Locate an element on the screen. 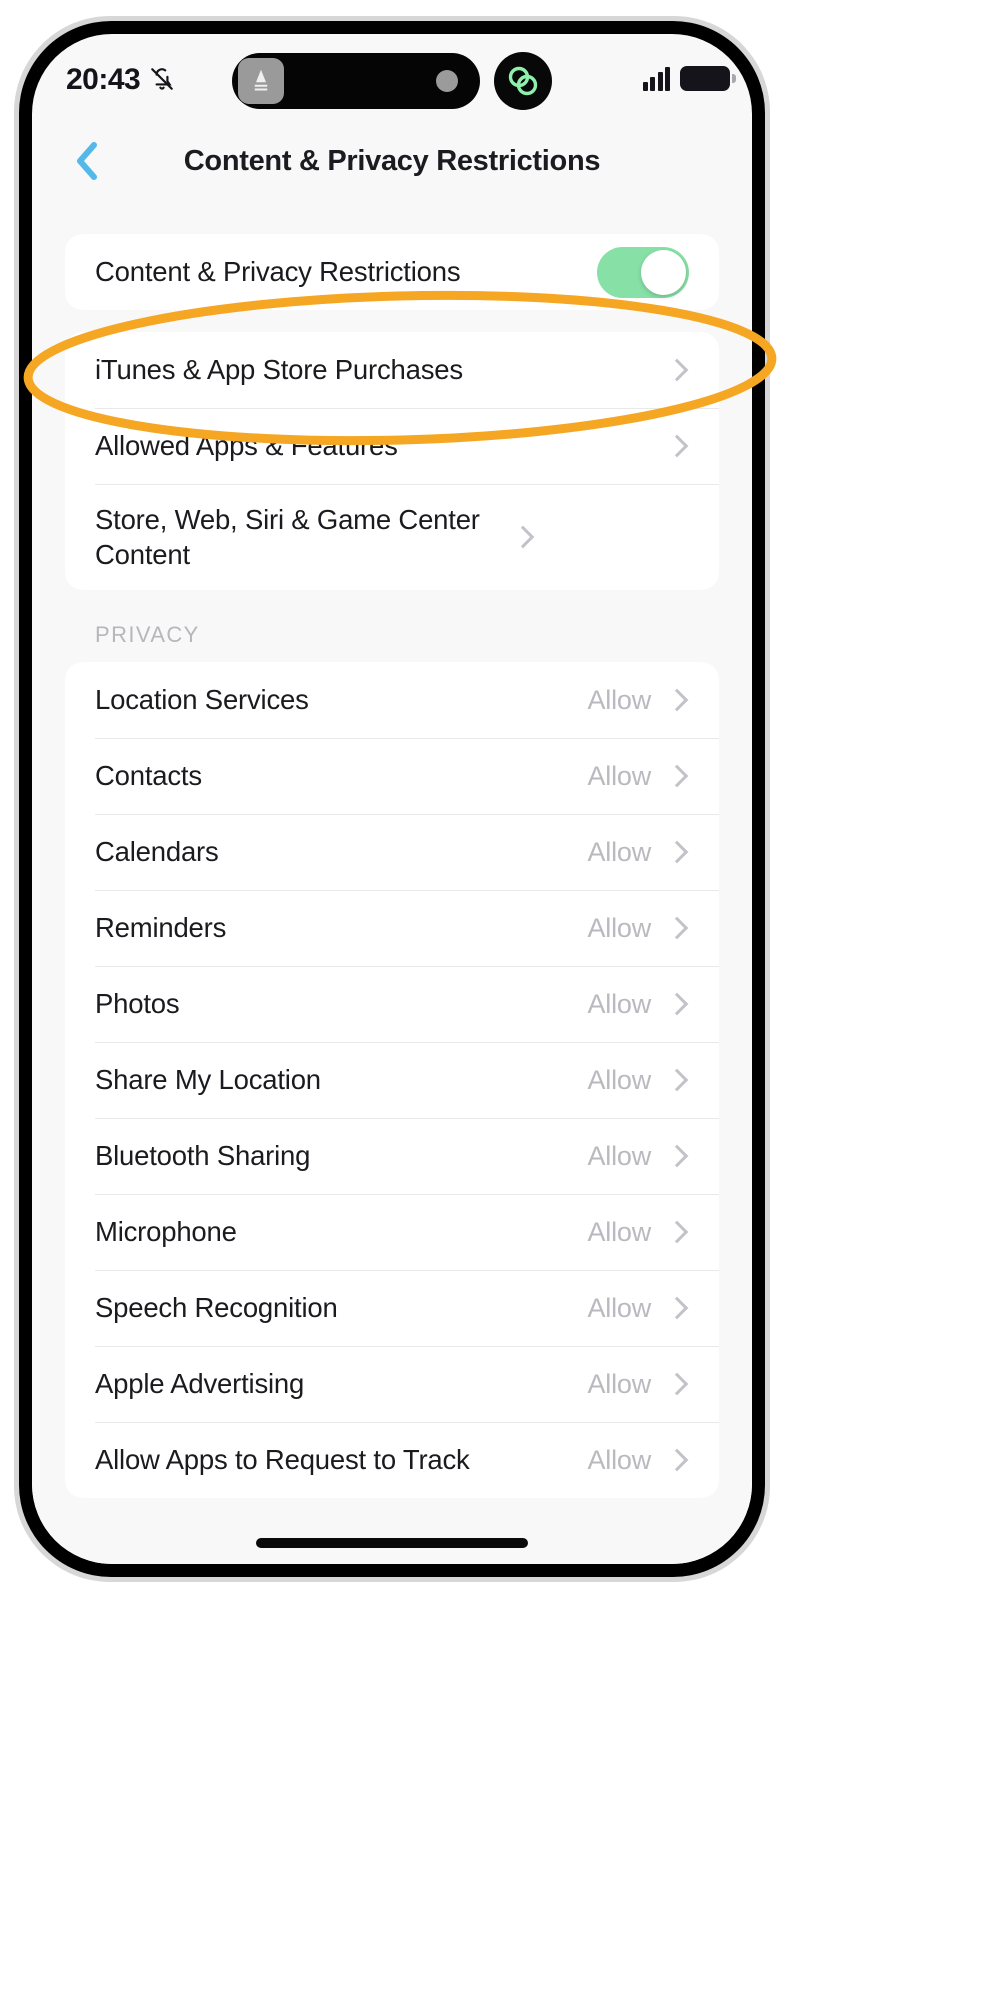  battery-full-icon is located at coordinates (708, 78).